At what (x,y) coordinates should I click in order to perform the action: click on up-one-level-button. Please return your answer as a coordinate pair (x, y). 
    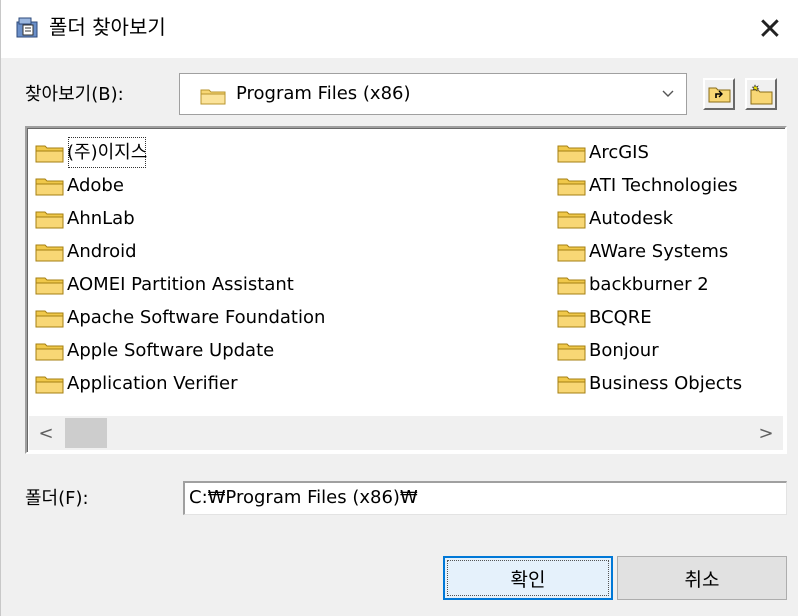
    Looking at the image, I should click on (719, 94).